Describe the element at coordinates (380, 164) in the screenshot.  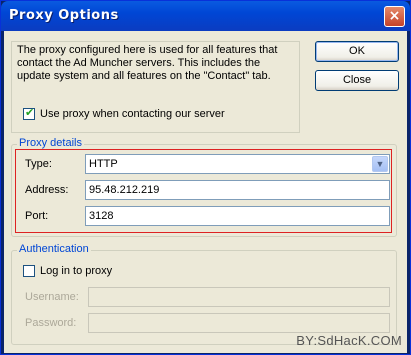
I see `chevron-down-icon: ▼` at that location.